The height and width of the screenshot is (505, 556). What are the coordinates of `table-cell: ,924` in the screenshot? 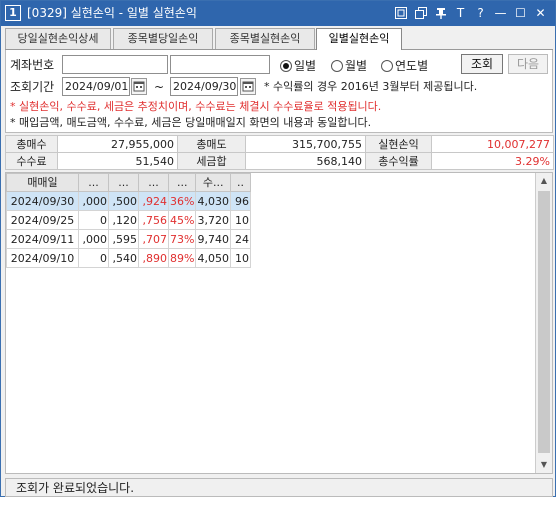 It's located at (153, 201).